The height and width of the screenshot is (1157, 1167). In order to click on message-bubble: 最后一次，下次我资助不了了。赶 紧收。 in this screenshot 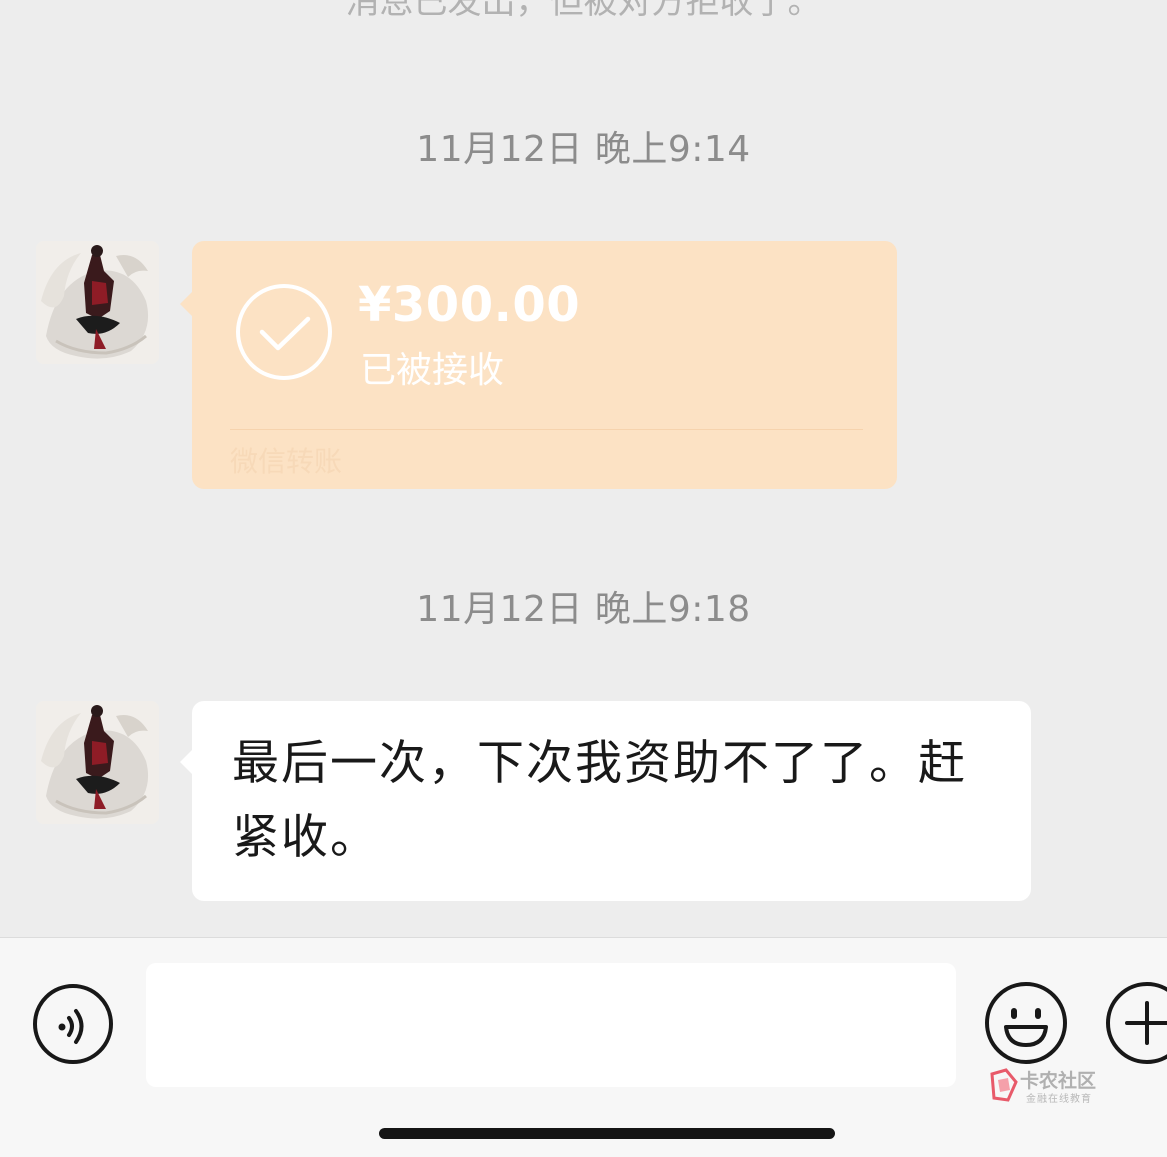, I will do `click(605, 801)`.